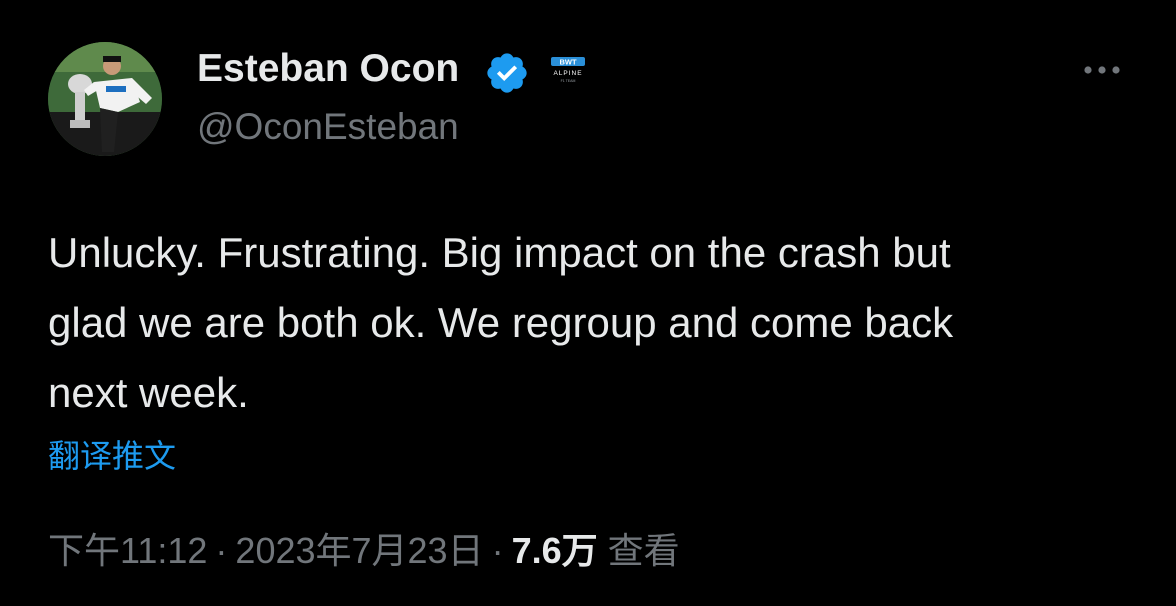  What do you see at coordinates (128, 550) in the screenshot?
I see `tweet-time: 下午11:12` at bounding box center [128, 550].